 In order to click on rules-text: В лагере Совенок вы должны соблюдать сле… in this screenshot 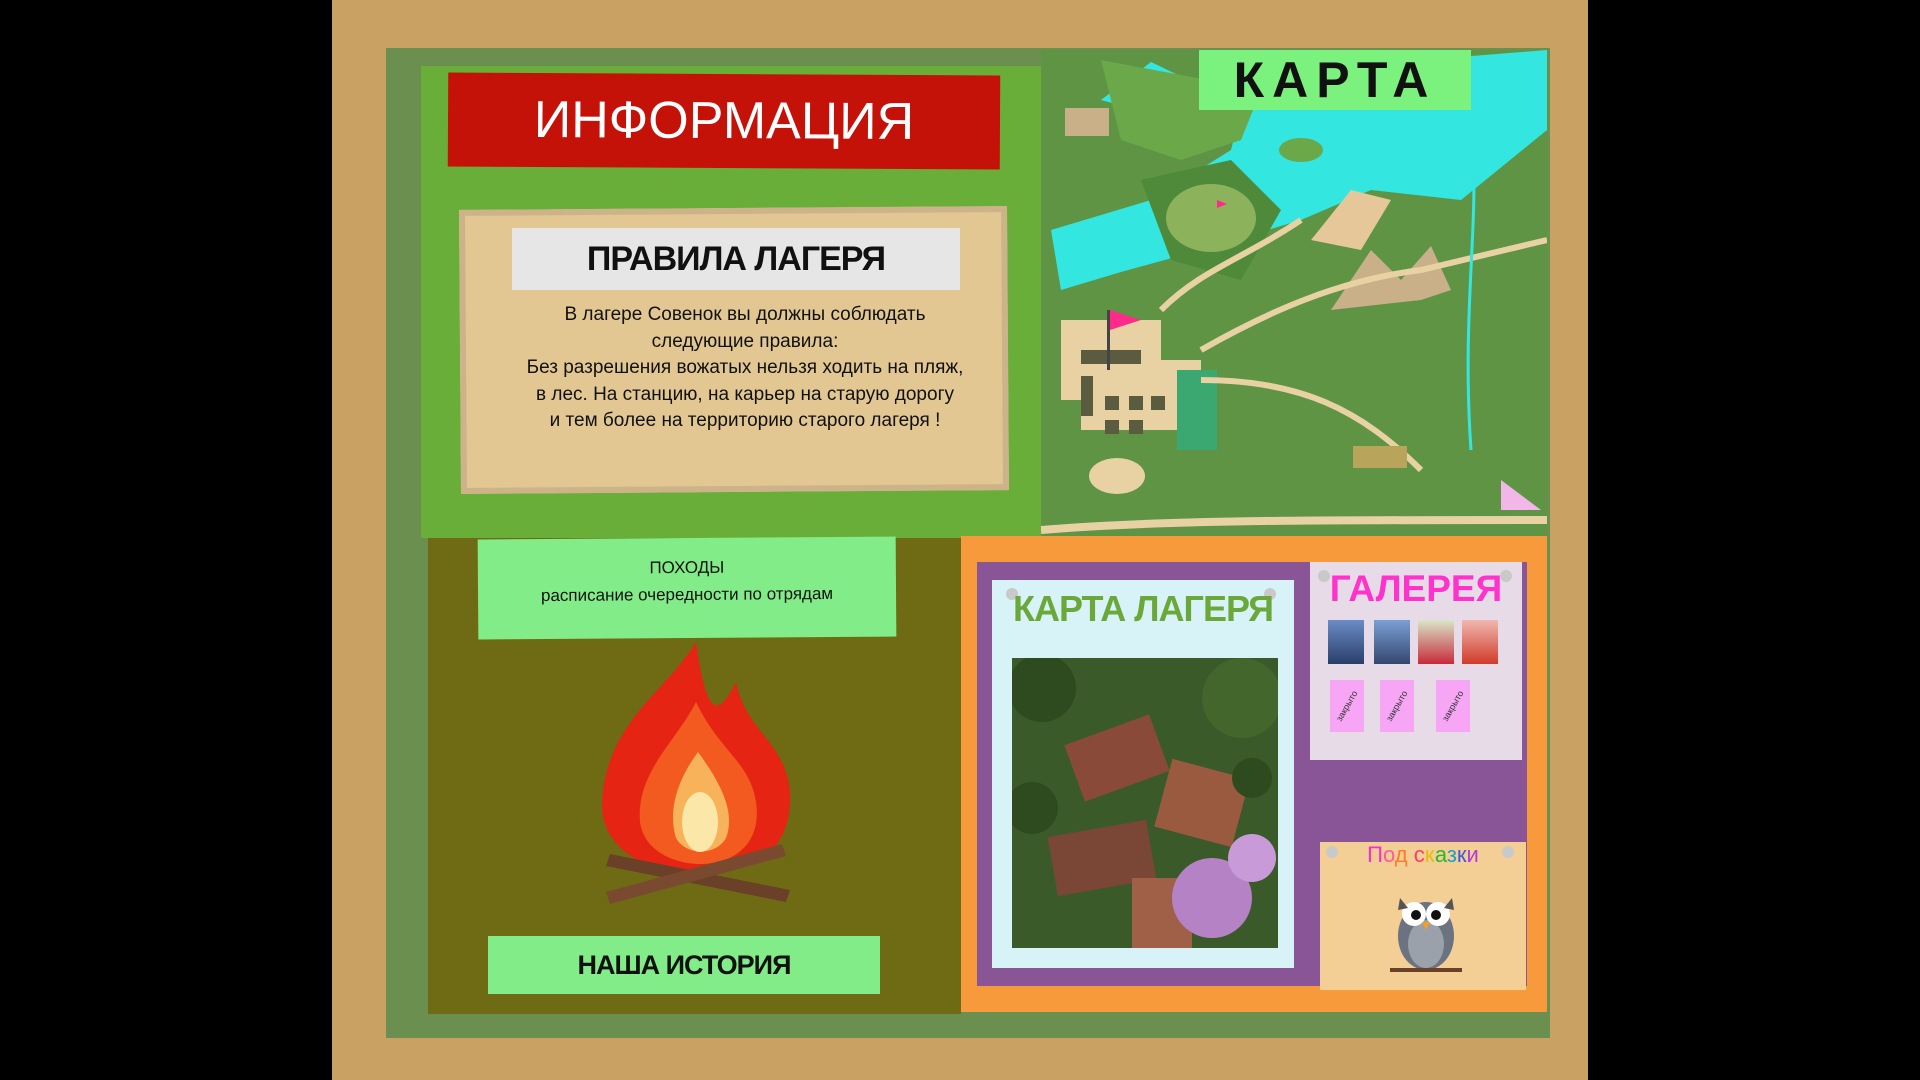, I will do `click(745, 368)`.